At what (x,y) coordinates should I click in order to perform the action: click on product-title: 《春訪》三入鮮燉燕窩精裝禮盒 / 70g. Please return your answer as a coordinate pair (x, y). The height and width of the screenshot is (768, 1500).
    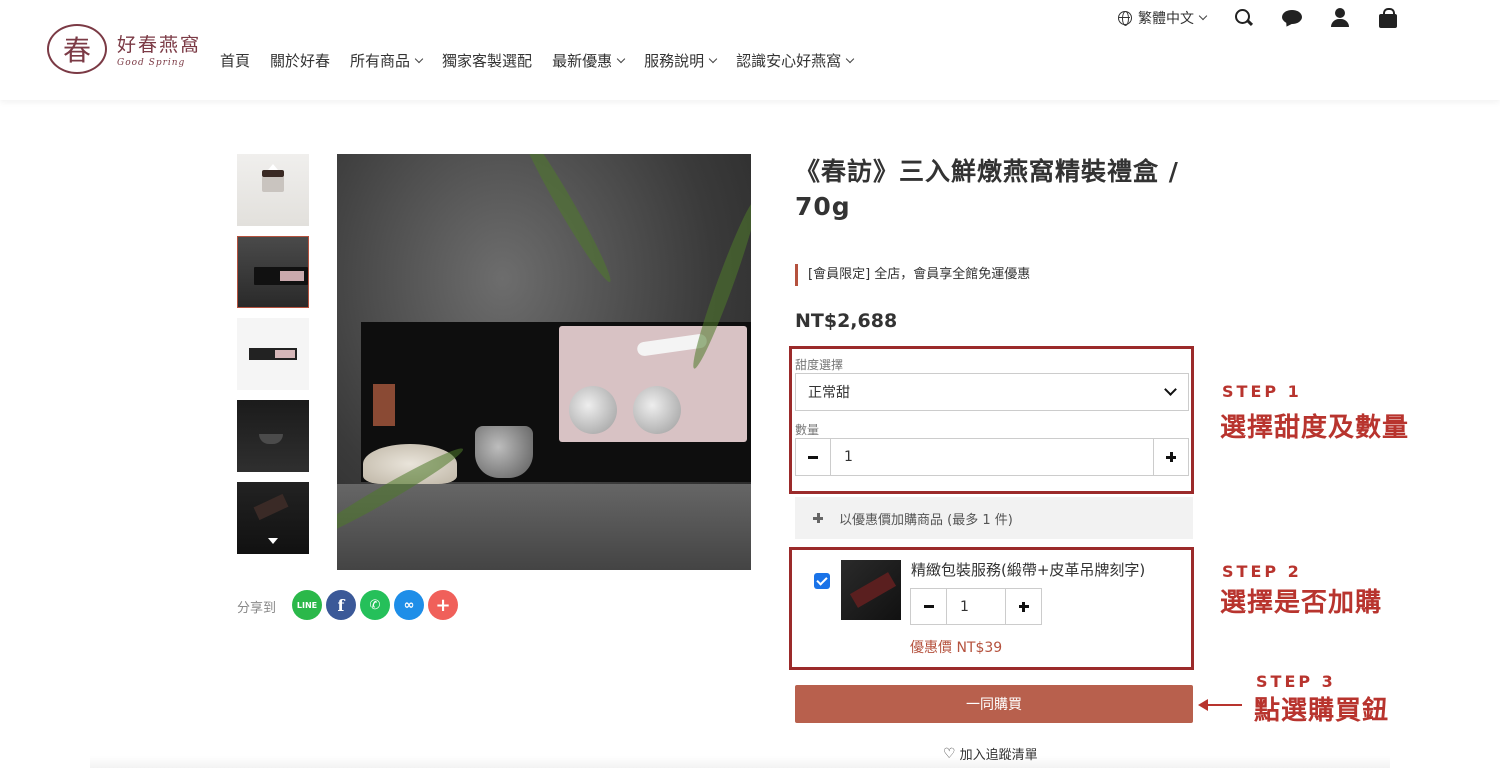
    Looking at the image, I should click on (987, 189).